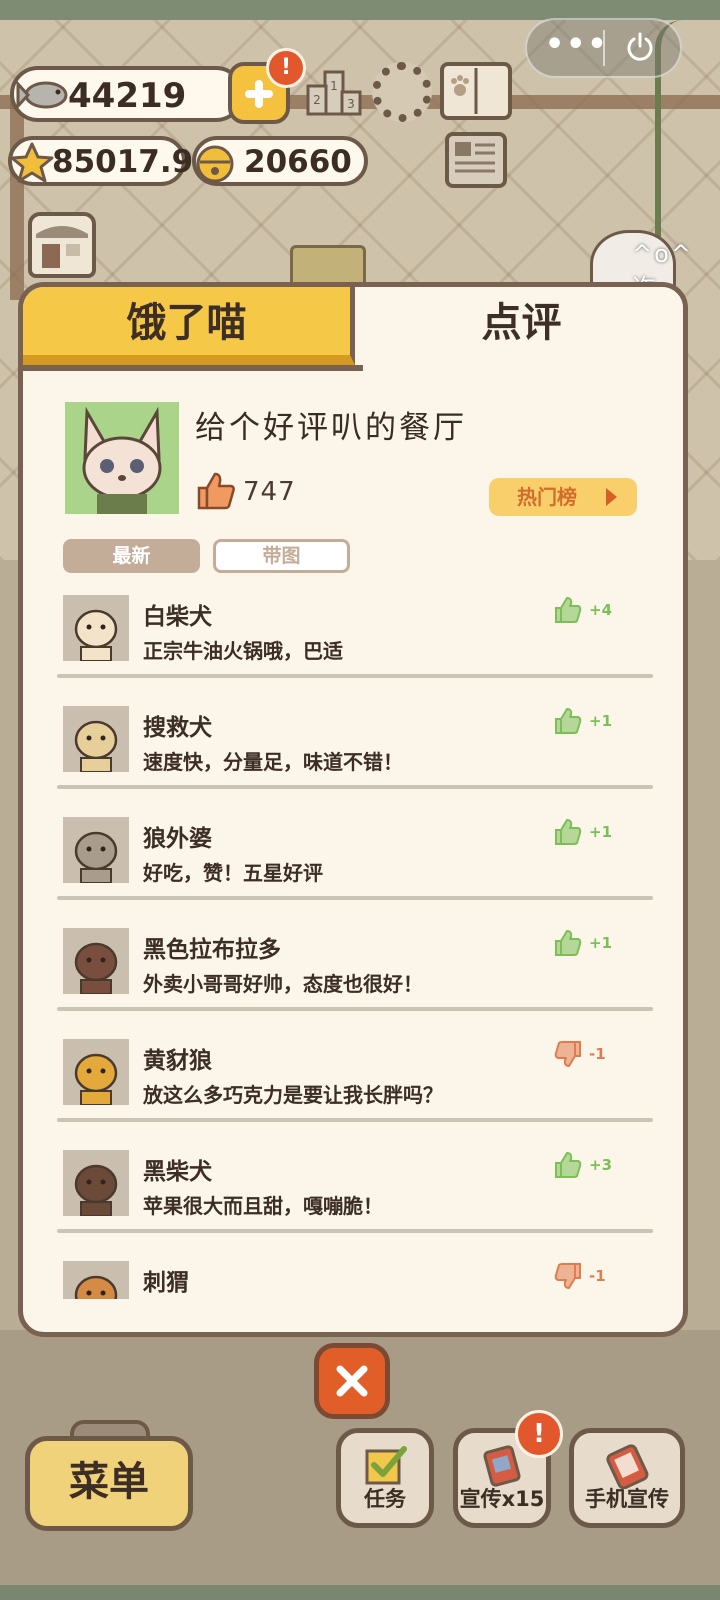 Image resolution: width=720 pixels, height=1600 pixels. What do you see at coordinates (360, 1592) in the screenshot?
I see `bottom-strip` at bounding box center [360, 1592].